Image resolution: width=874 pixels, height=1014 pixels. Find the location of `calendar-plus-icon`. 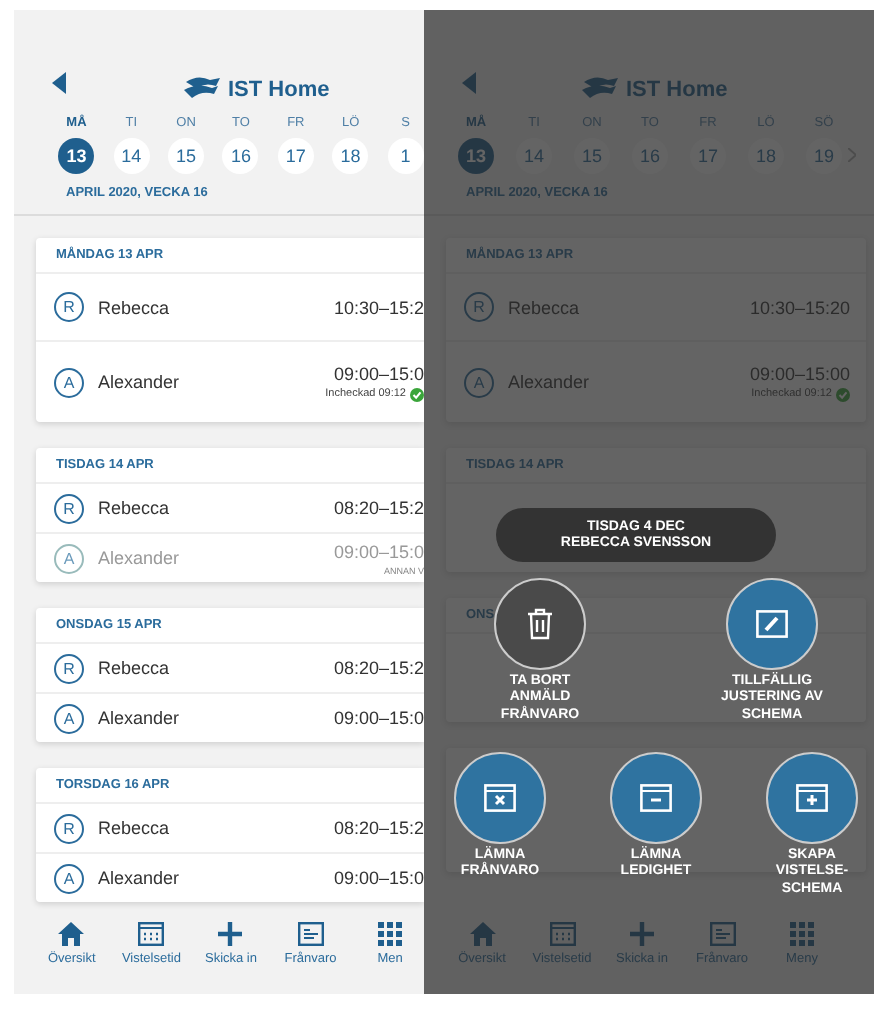

calendar-plus-icon is located at coordinates (812, 798).